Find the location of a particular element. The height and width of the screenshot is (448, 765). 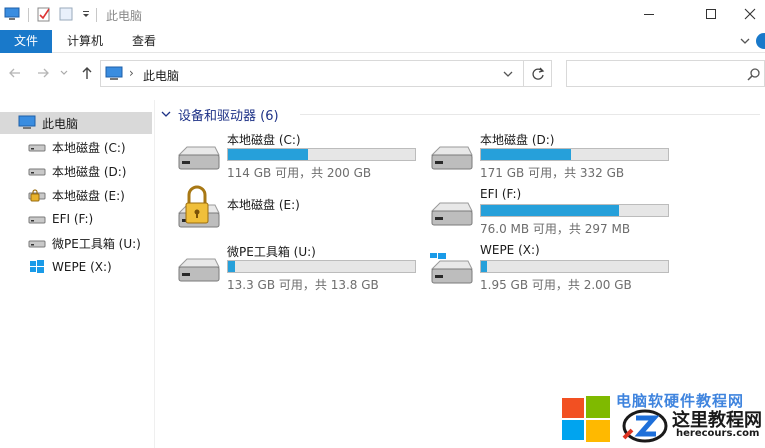

properties-icon is located at coordinates (44, 14).